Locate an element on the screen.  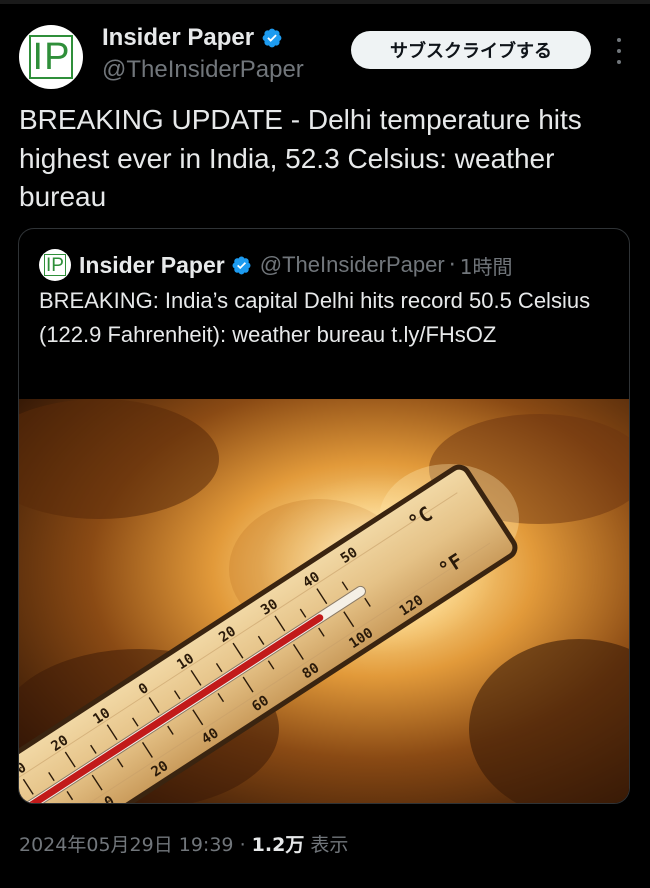
subscribe-button: サブスクライブする is located at coordinates (471, 50).